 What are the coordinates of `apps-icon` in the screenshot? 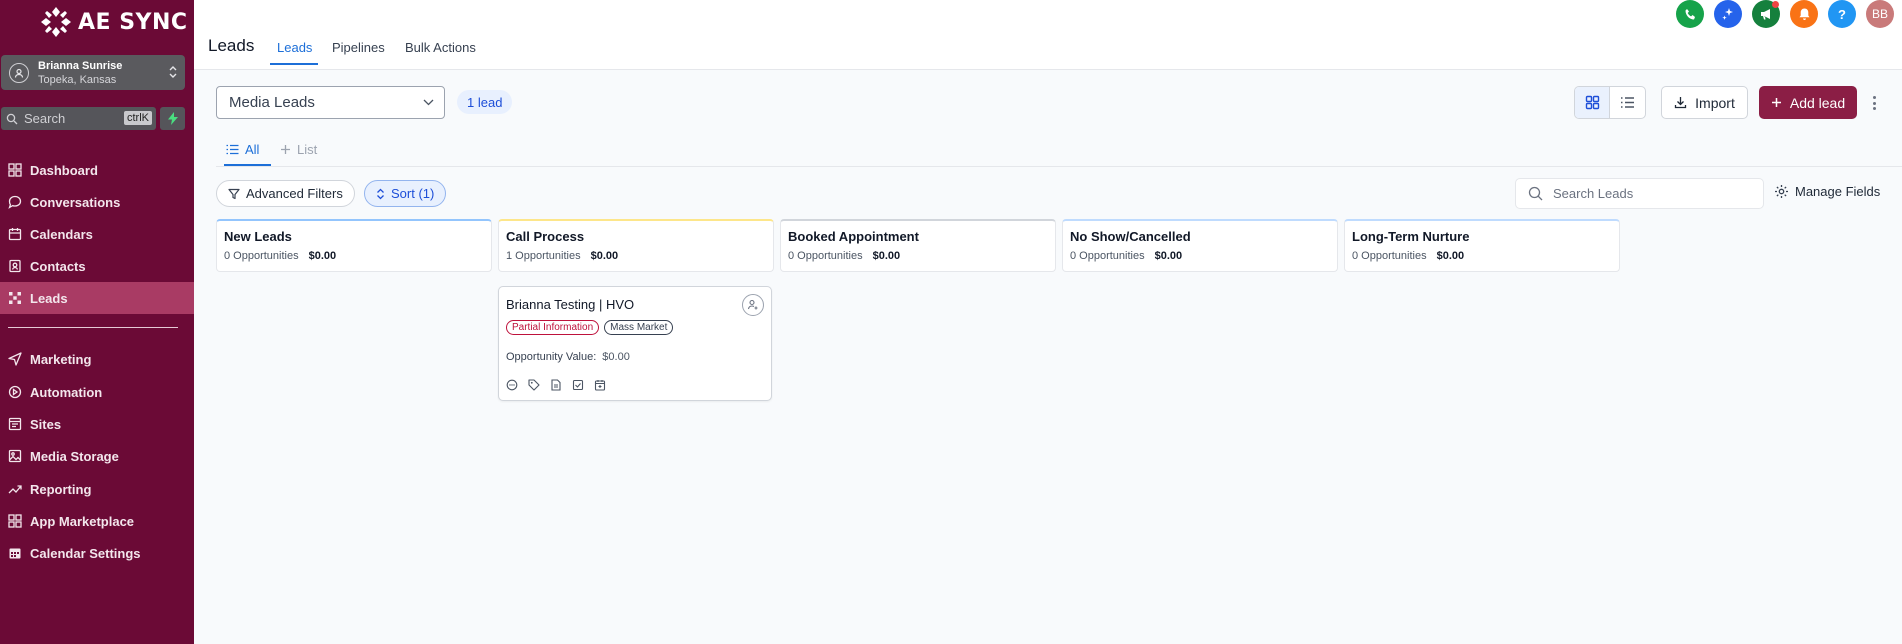 It's located at (15, 521).